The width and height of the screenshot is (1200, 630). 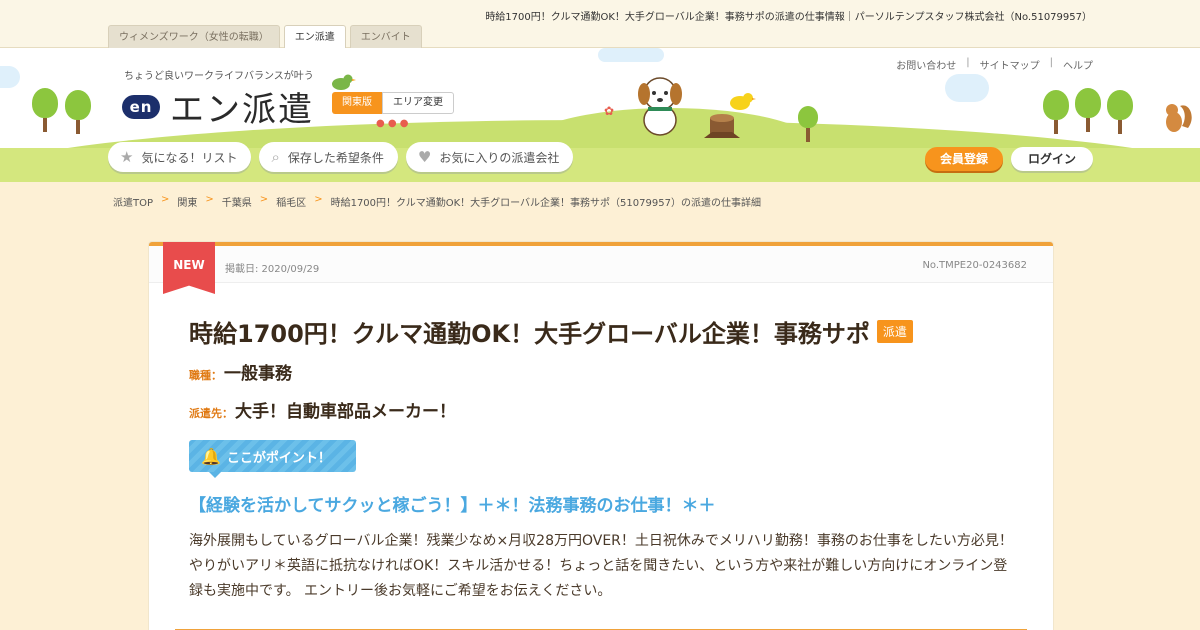 I want to click on en-logo-mark: en, so click(x=141, y=106).